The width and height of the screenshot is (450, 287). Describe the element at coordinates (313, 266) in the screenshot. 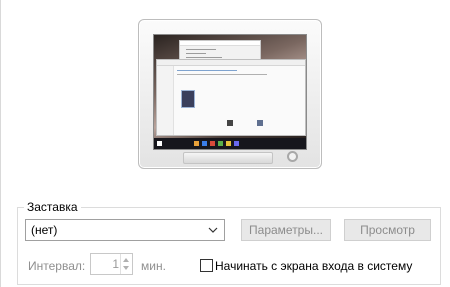

I see `logon-checkbox-label: Начинать с экрана входа в систему` at that location.